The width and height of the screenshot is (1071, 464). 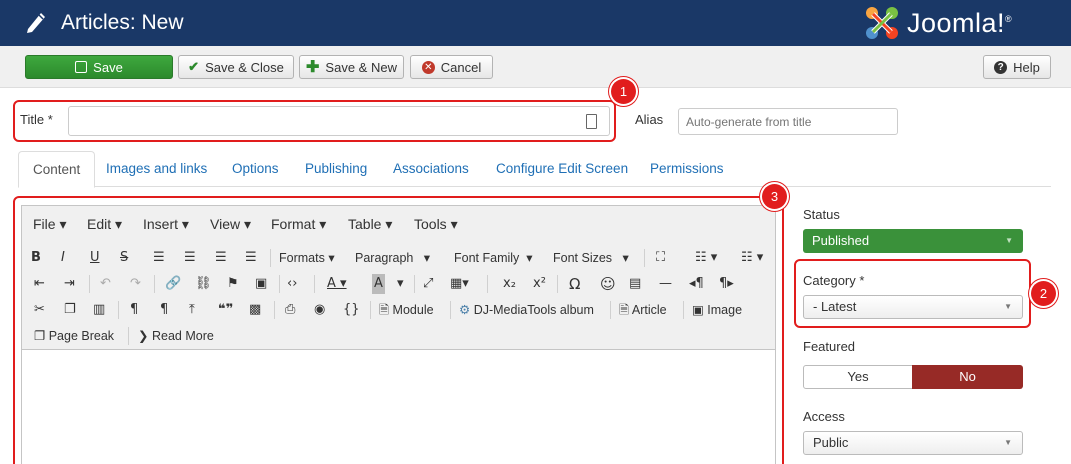 What do you see at coordinates (774, 196) in the screenshot?
I see `callout-badge-3: 3` at bounding box center [774, 196].